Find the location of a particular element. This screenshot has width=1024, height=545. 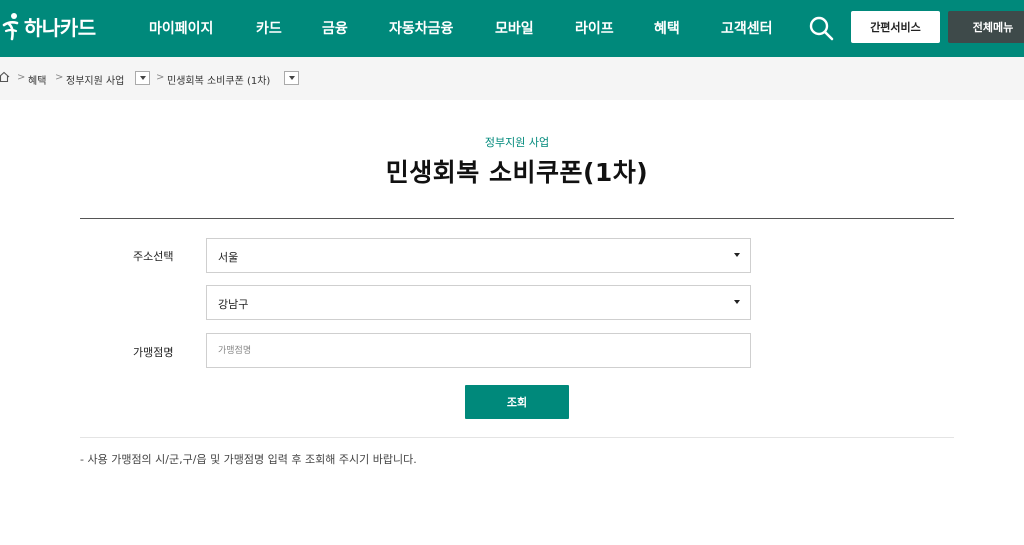

quick-service-button: 간편서비스 is located at coordinates (895, 27).